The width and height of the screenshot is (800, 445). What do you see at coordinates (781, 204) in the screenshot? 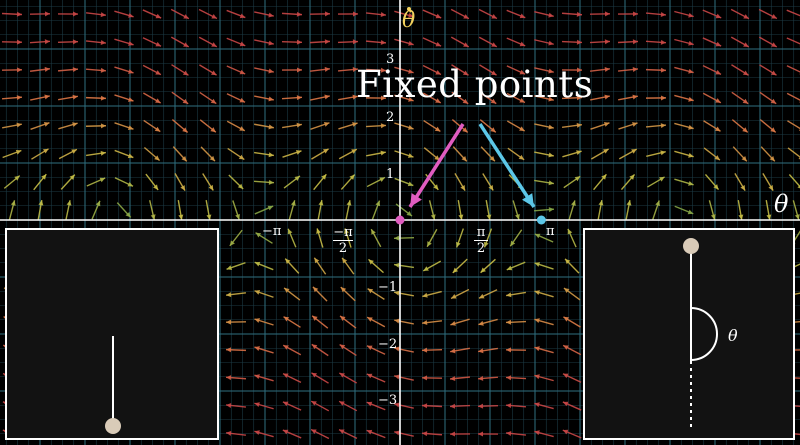
I see `x-axis-label: θ` at bounding box center [781, 204].